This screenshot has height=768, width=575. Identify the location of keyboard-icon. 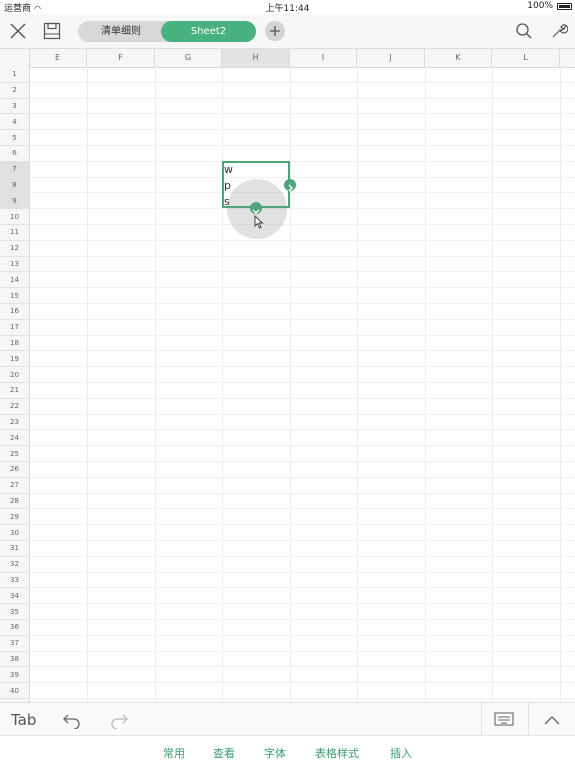
(504, 719).